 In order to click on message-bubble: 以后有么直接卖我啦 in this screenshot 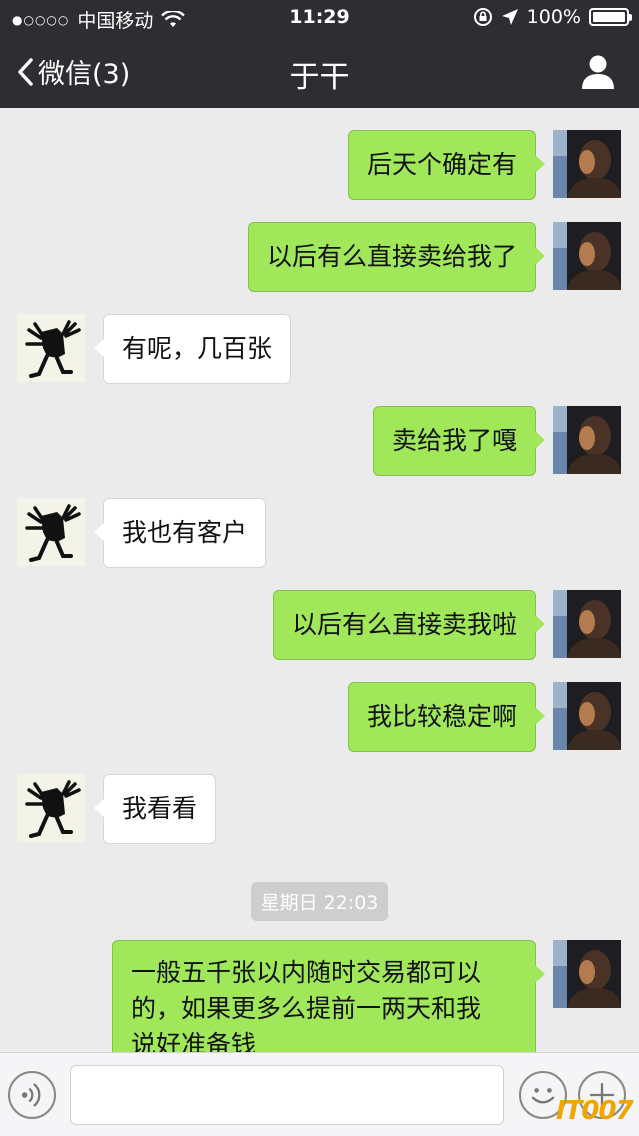, I will do `click(409, 625)`.